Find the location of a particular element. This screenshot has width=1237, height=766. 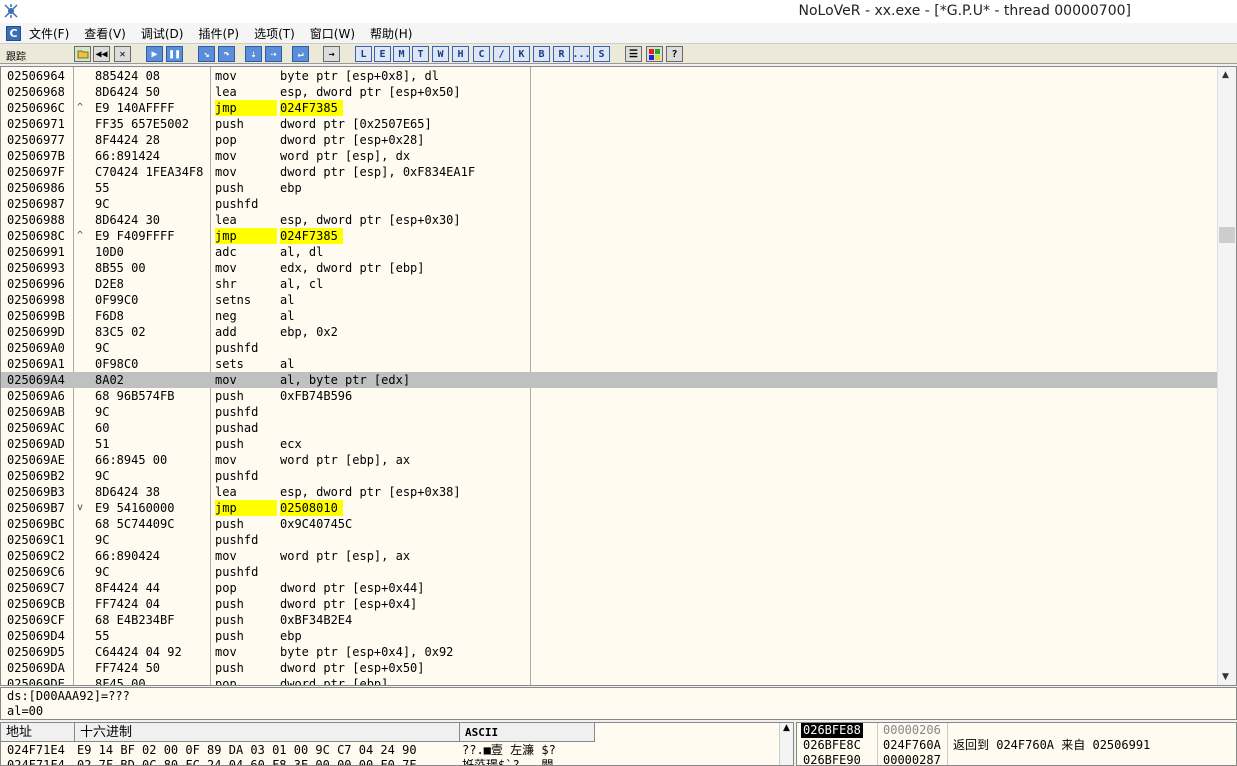

disasm-row: 025069A4 8A02 mov al, byte ptr [edx] is located at coordinates (609, 380).